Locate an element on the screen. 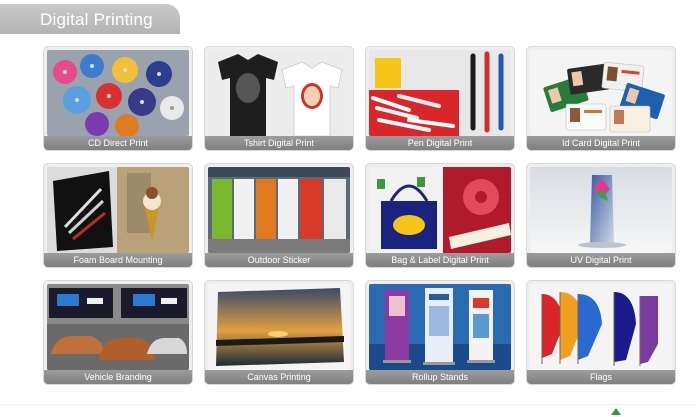  service-card-foam-board-mounting: Foam Board Mounting is located at coordinates (118, 215).